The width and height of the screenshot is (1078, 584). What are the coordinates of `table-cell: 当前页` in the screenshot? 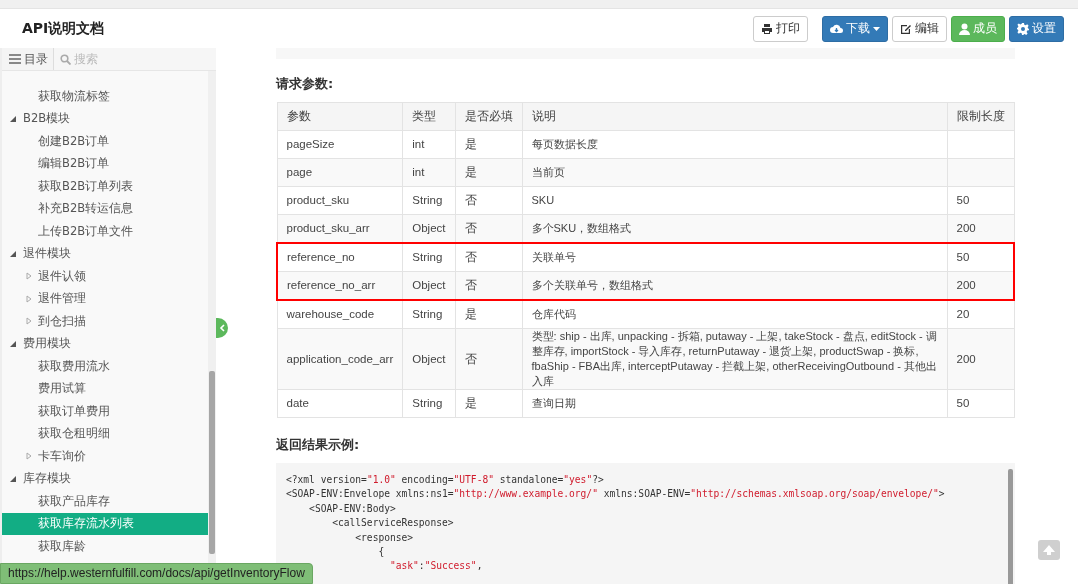 It's located at (734, 172).